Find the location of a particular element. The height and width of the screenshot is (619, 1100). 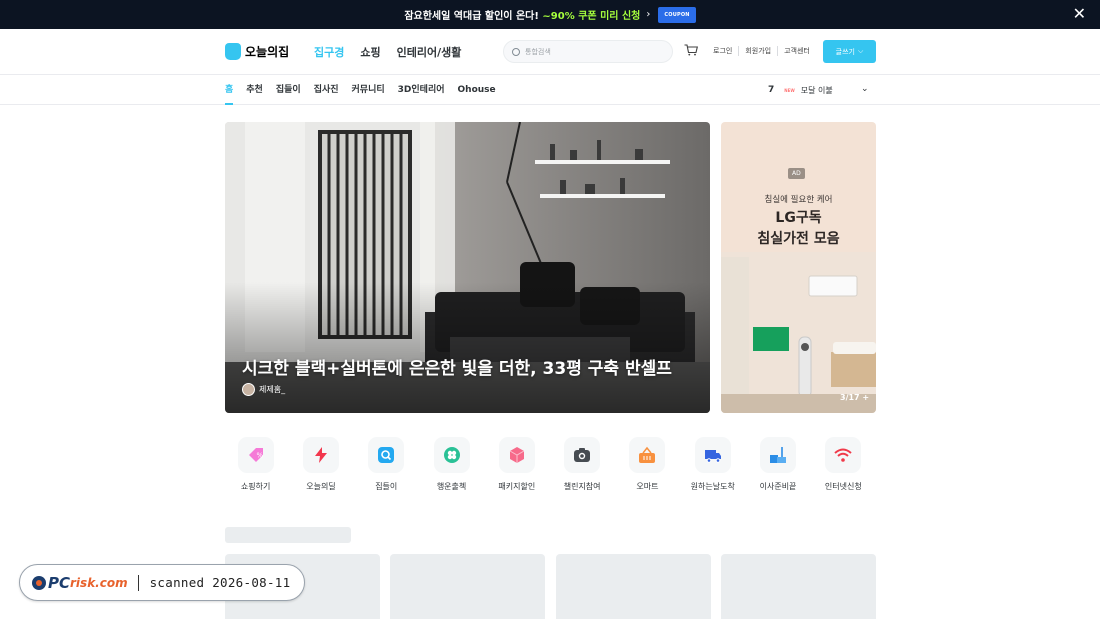

plus-icon: + is located at coordinates (866, 397).